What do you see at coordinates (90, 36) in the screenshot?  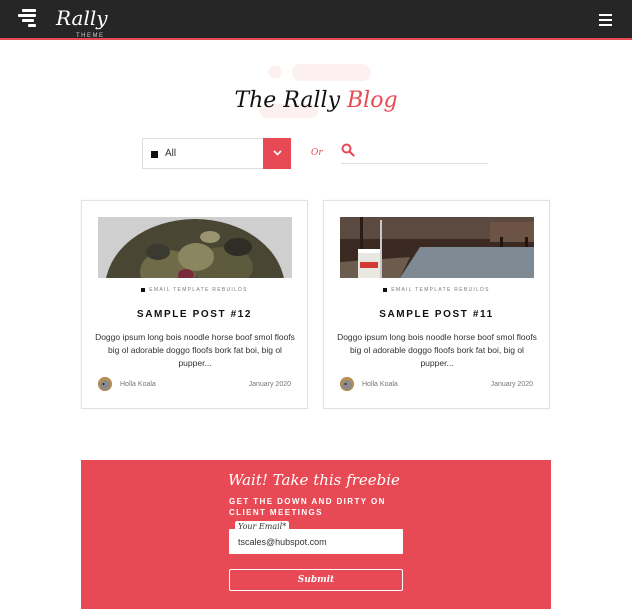 I see `logo-subtitle: THEME` at bounding box center [90, 36].